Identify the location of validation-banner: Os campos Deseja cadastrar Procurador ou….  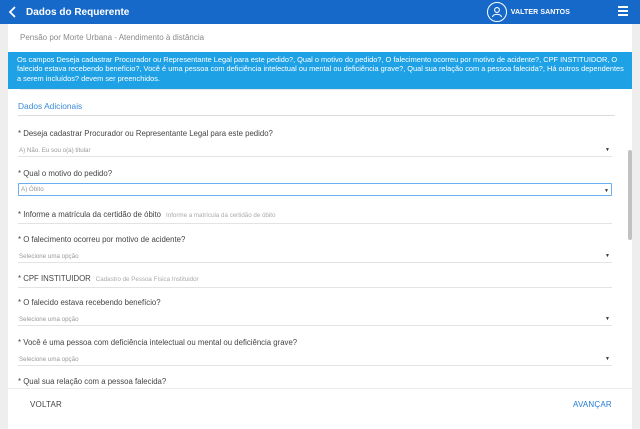
(320, 70).